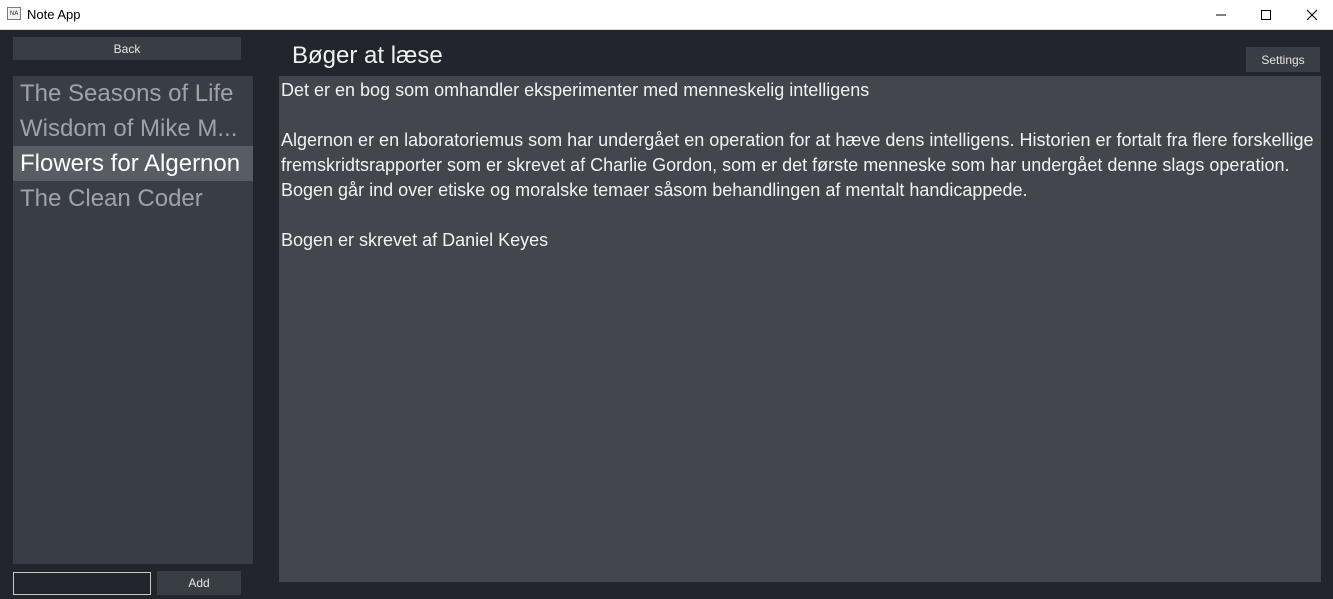  What do you see at coordinates (367, 56) in the screenshot?
I see `note-title: Bøger at læse` at bounding box center [367, 56].